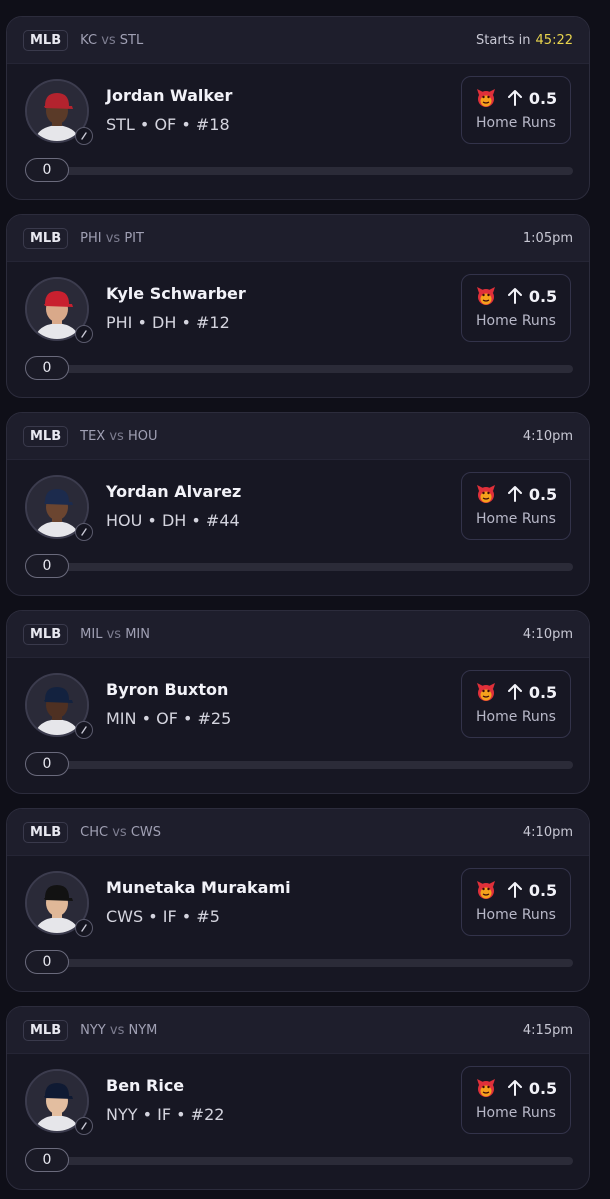 This screenshot has height=1199, width=610. Describe the element at coordinates (298, 40) in the screenshot. I see `game-header: MLB KC vs STL Starts in 45:22` at that location.